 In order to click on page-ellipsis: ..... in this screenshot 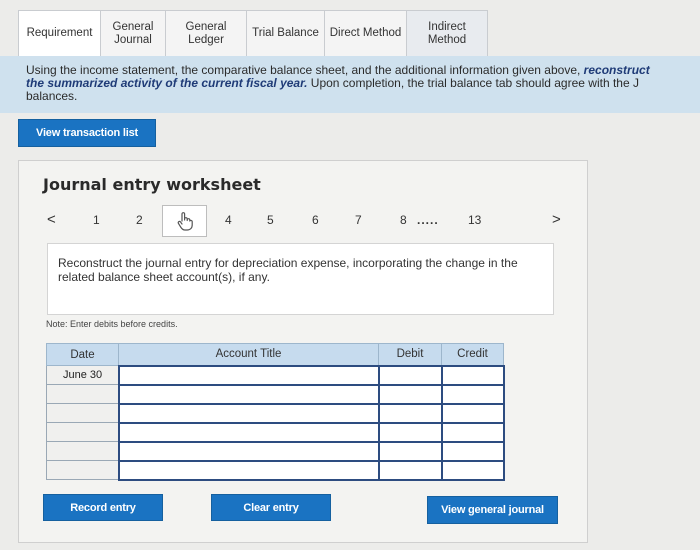, I will do `click(428, 220)`.